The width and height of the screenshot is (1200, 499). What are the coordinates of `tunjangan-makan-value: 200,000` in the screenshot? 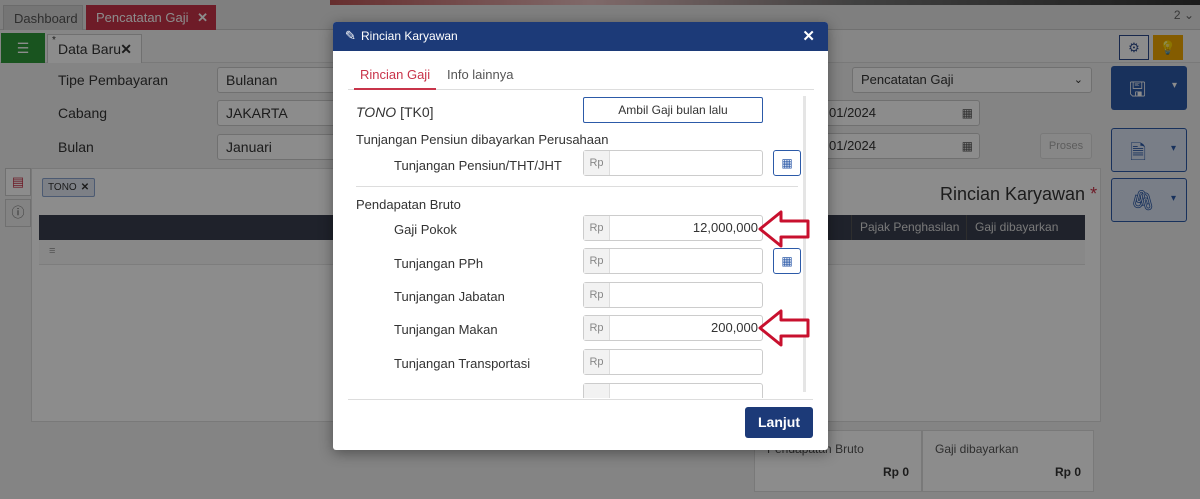 It's located at (734, 327).